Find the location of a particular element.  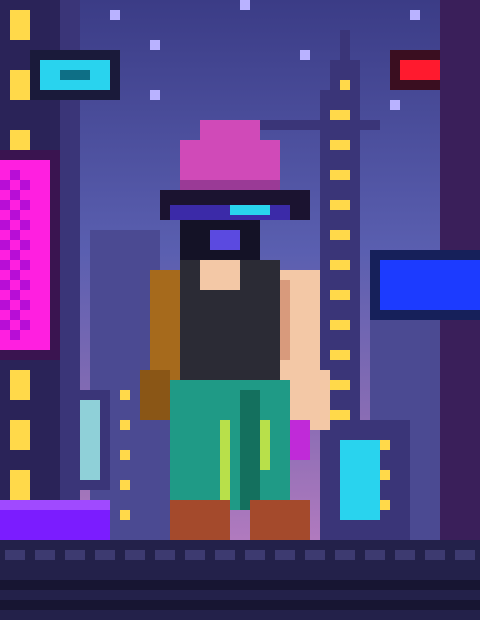

cyan-neon-sign is located at coordinates (75, 75).